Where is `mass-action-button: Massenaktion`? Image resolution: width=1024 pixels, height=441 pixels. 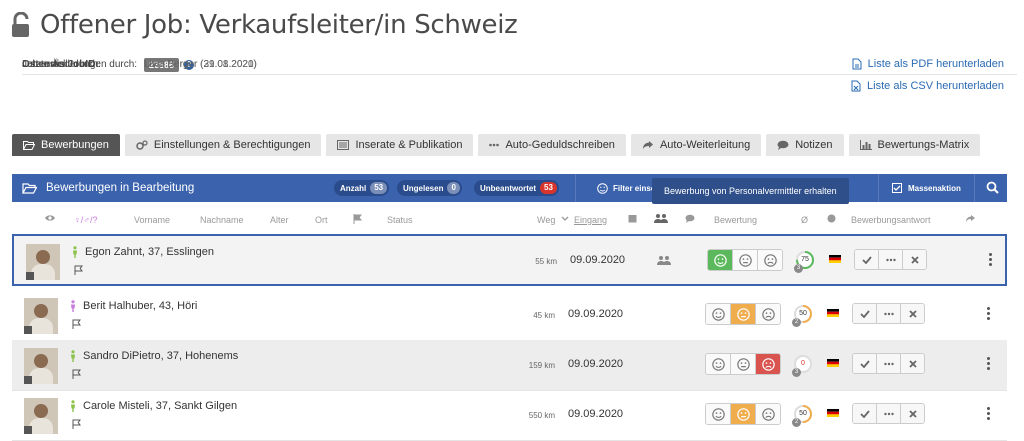
mass-action-button: Massenaktion is located at coordinates (926, 188).